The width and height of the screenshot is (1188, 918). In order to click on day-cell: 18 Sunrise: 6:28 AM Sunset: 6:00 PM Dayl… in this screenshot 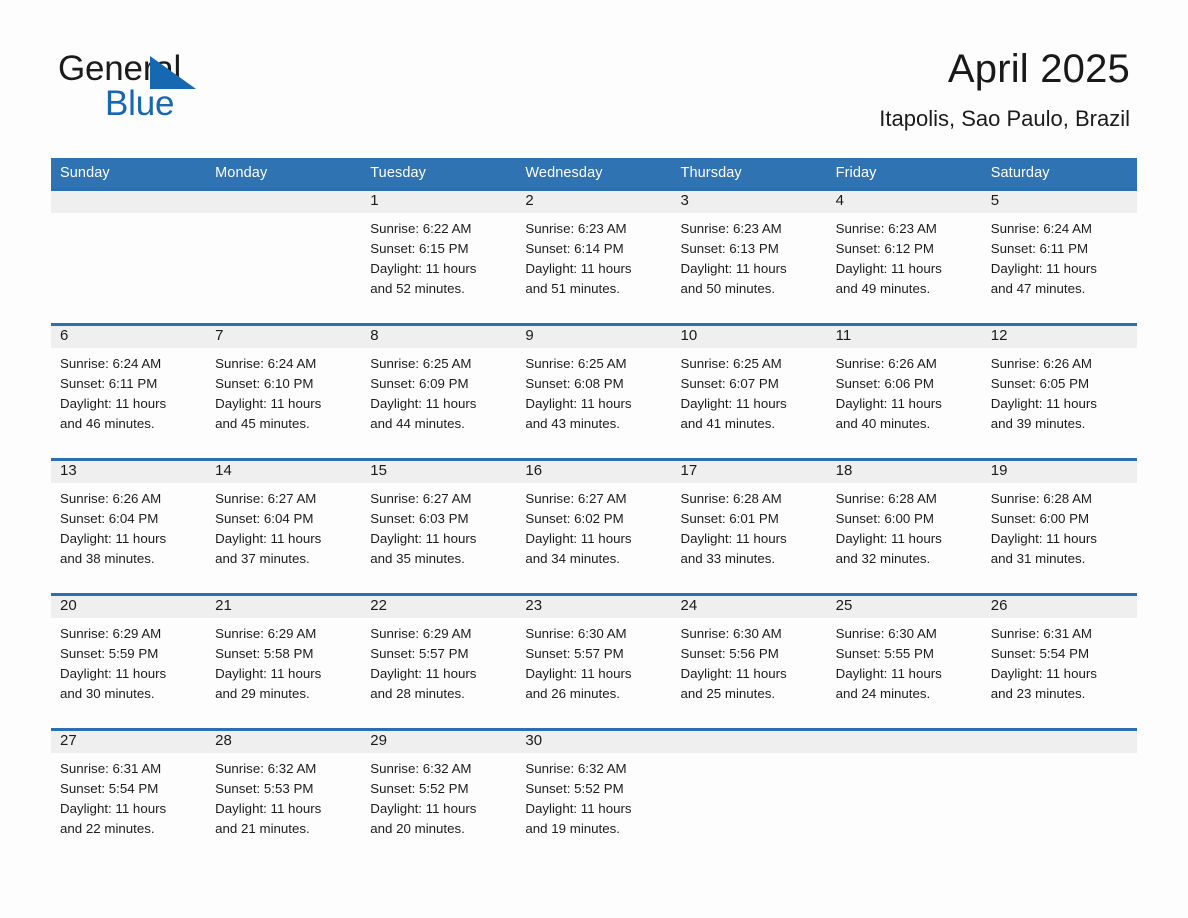, I will do `click(904, 527)`.